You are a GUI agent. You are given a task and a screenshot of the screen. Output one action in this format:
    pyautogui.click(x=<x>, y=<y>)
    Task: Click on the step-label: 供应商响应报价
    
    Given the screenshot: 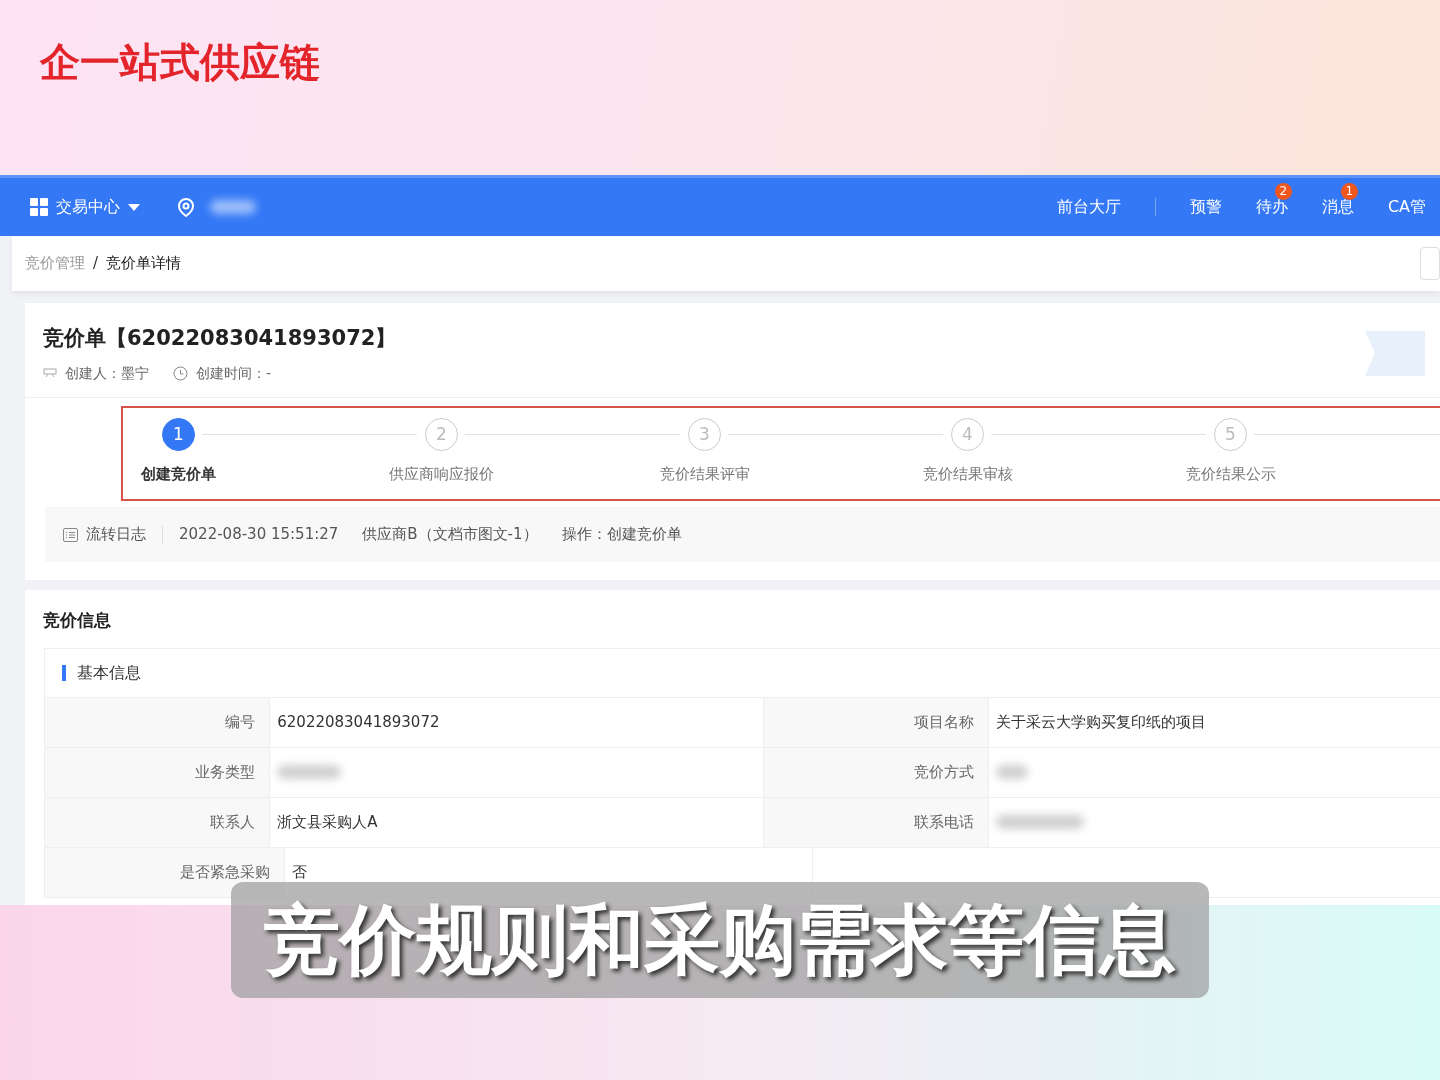 What is the action you would take?
    pyautogui.click(x=441, y=474)
    